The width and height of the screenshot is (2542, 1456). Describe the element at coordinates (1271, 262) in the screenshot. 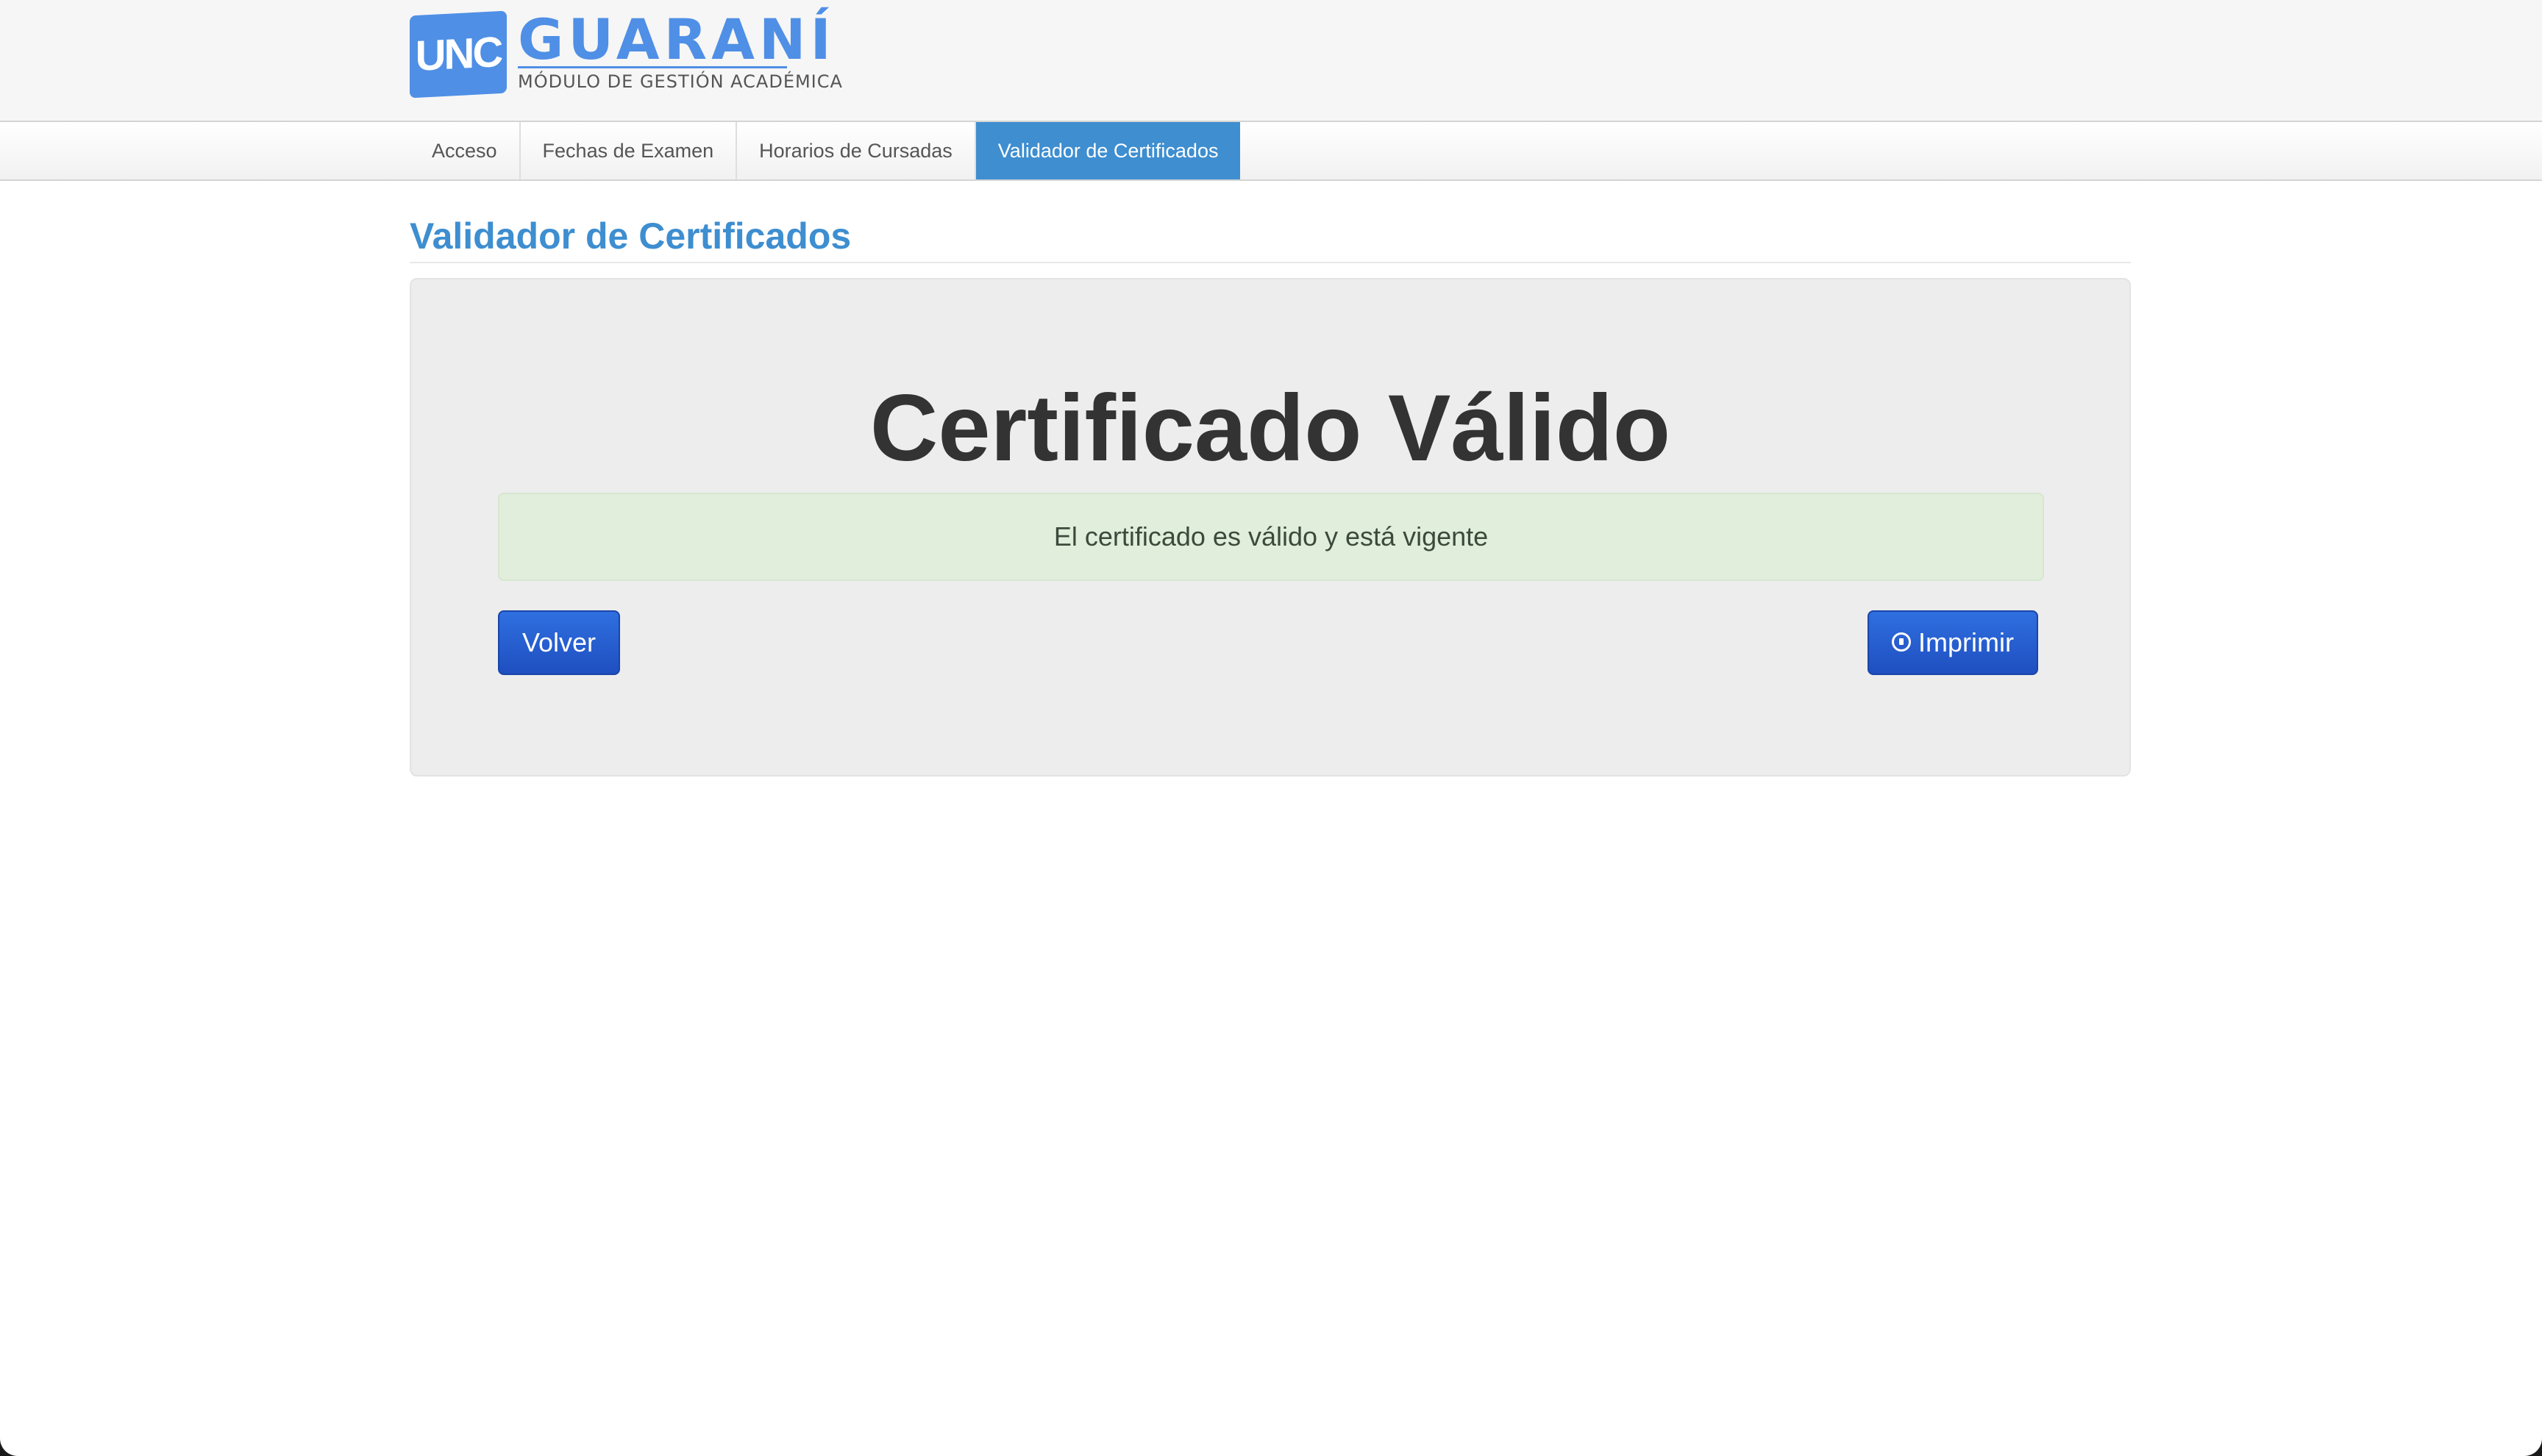

I see `title-divider` at that location.